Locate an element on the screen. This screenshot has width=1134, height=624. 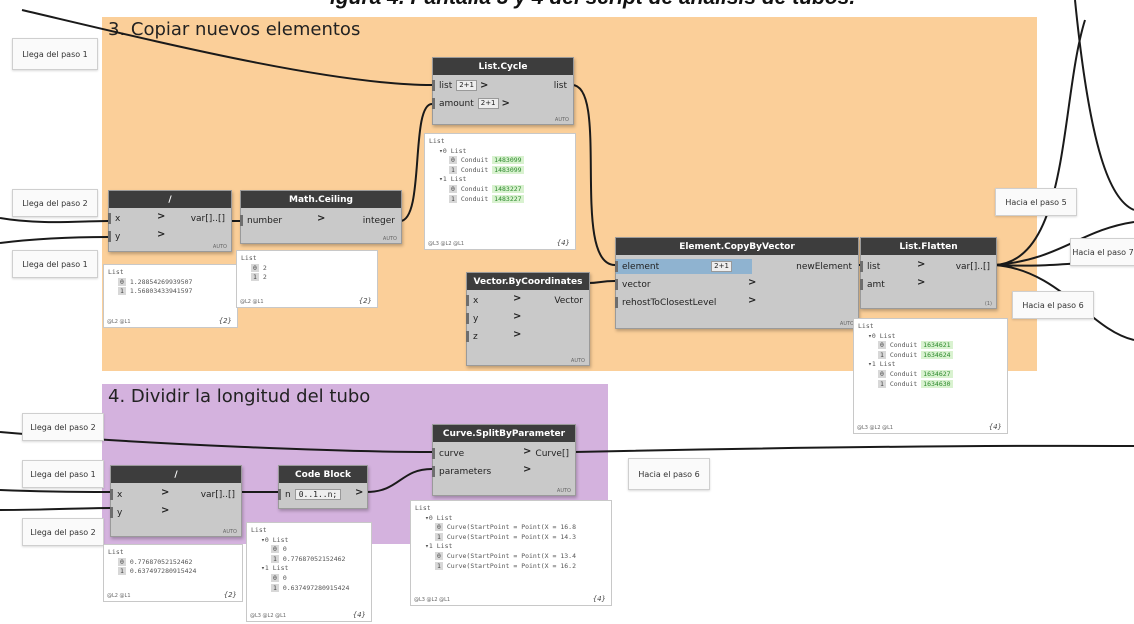
preview-math-ceiling: List 0 21 2 @L2 @L1 {2} is located at coordinates (307, 279).